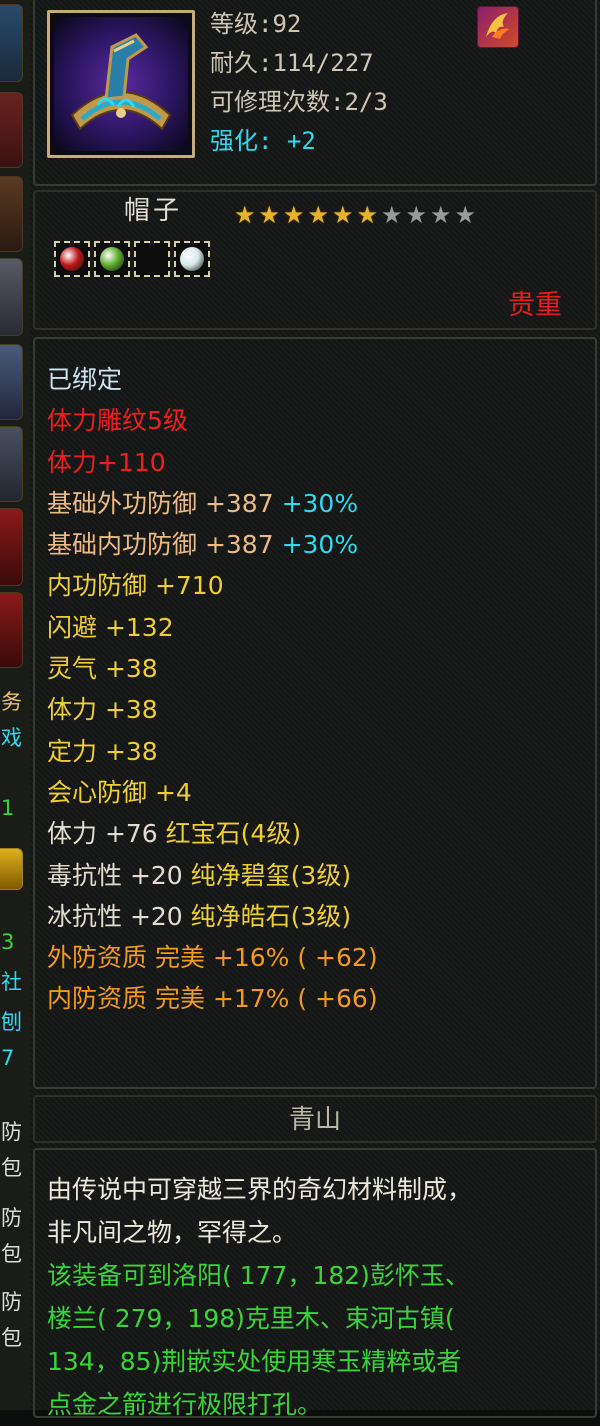 The image size is (600, 1426). Describe the element at coordinates (271, 875) in the screenshot. I see `stat-text: 纯净碧玺(3级)` at that location.